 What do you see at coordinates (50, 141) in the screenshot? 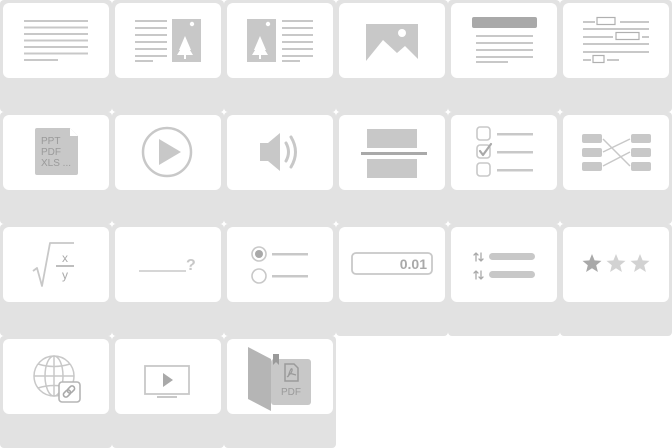
I see `file-type-line-1: PPT` at bounding box center [50, 141].